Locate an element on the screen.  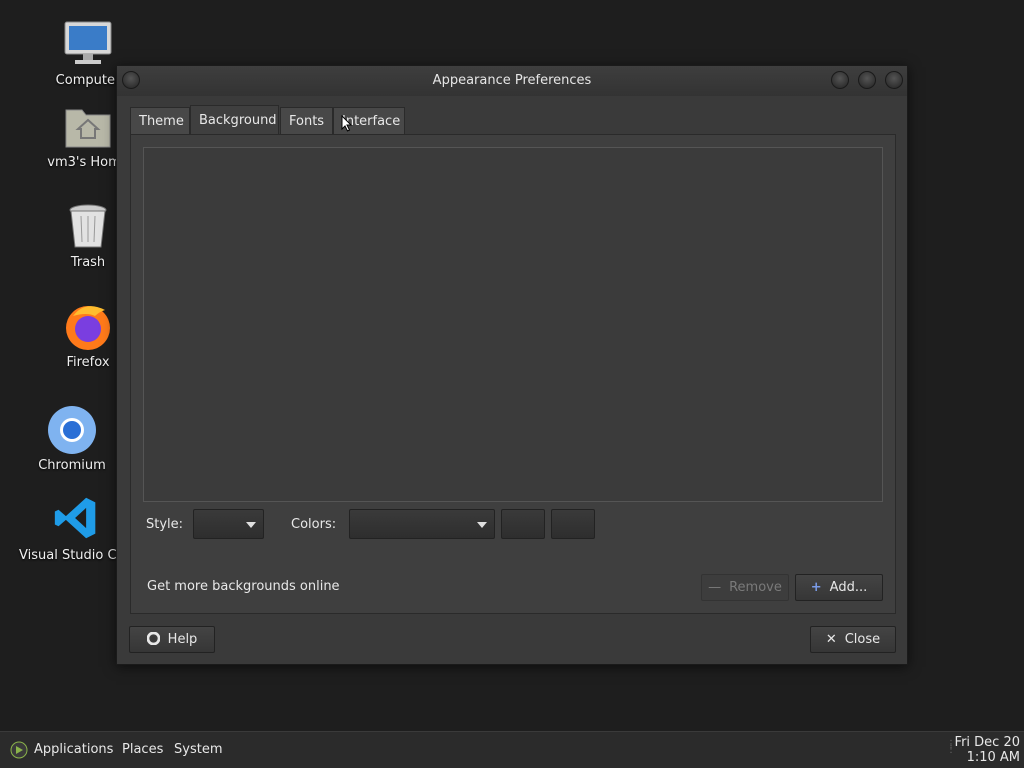
tab-background: Background is located at coordinates (234, 120).